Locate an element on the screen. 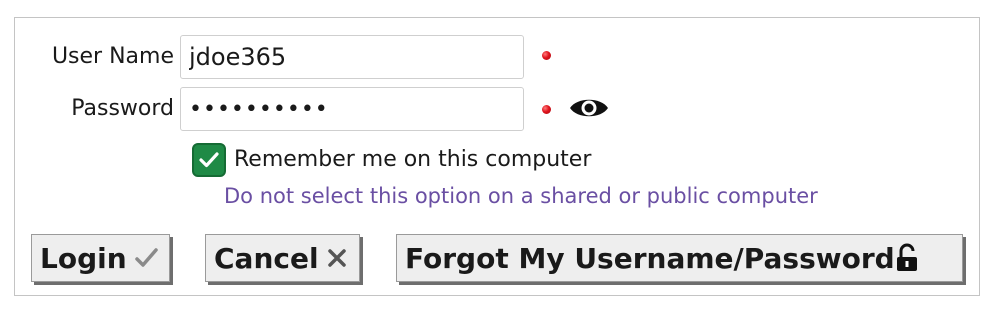  login-button: Login is located at coordinates (100, 258).